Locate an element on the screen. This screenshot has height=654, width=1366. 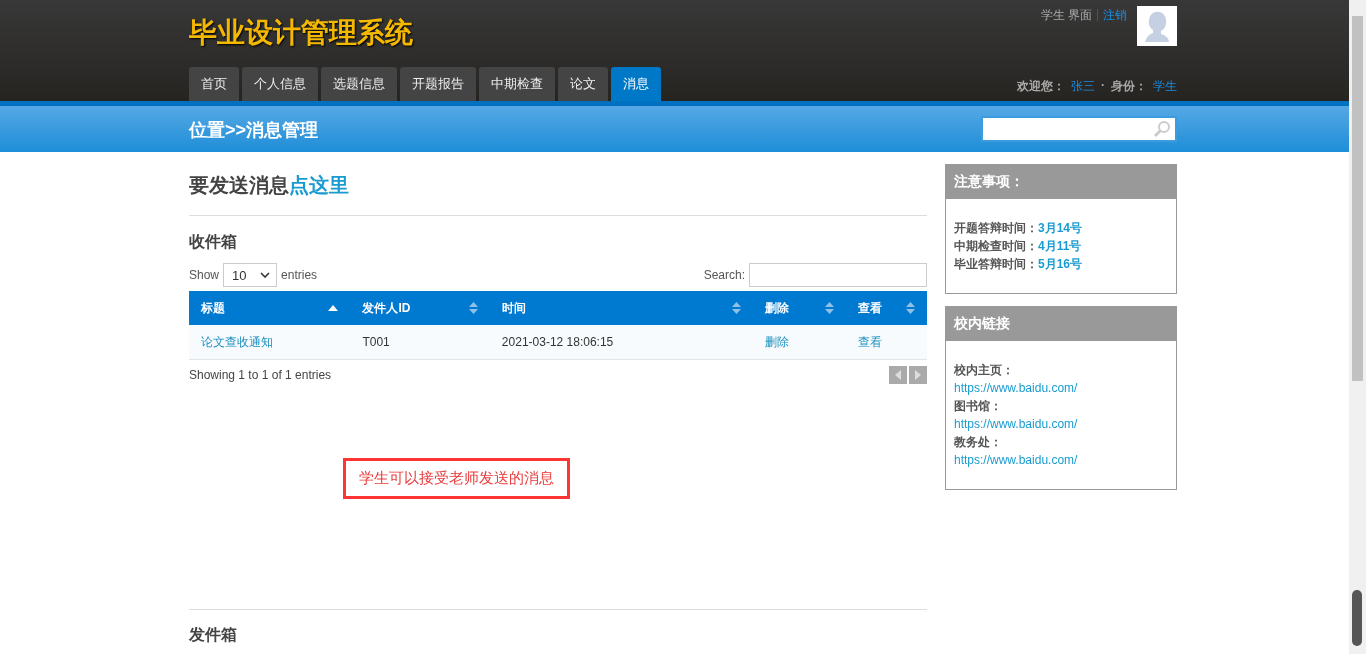
scrollbar is located at coordinates (1357, 327).